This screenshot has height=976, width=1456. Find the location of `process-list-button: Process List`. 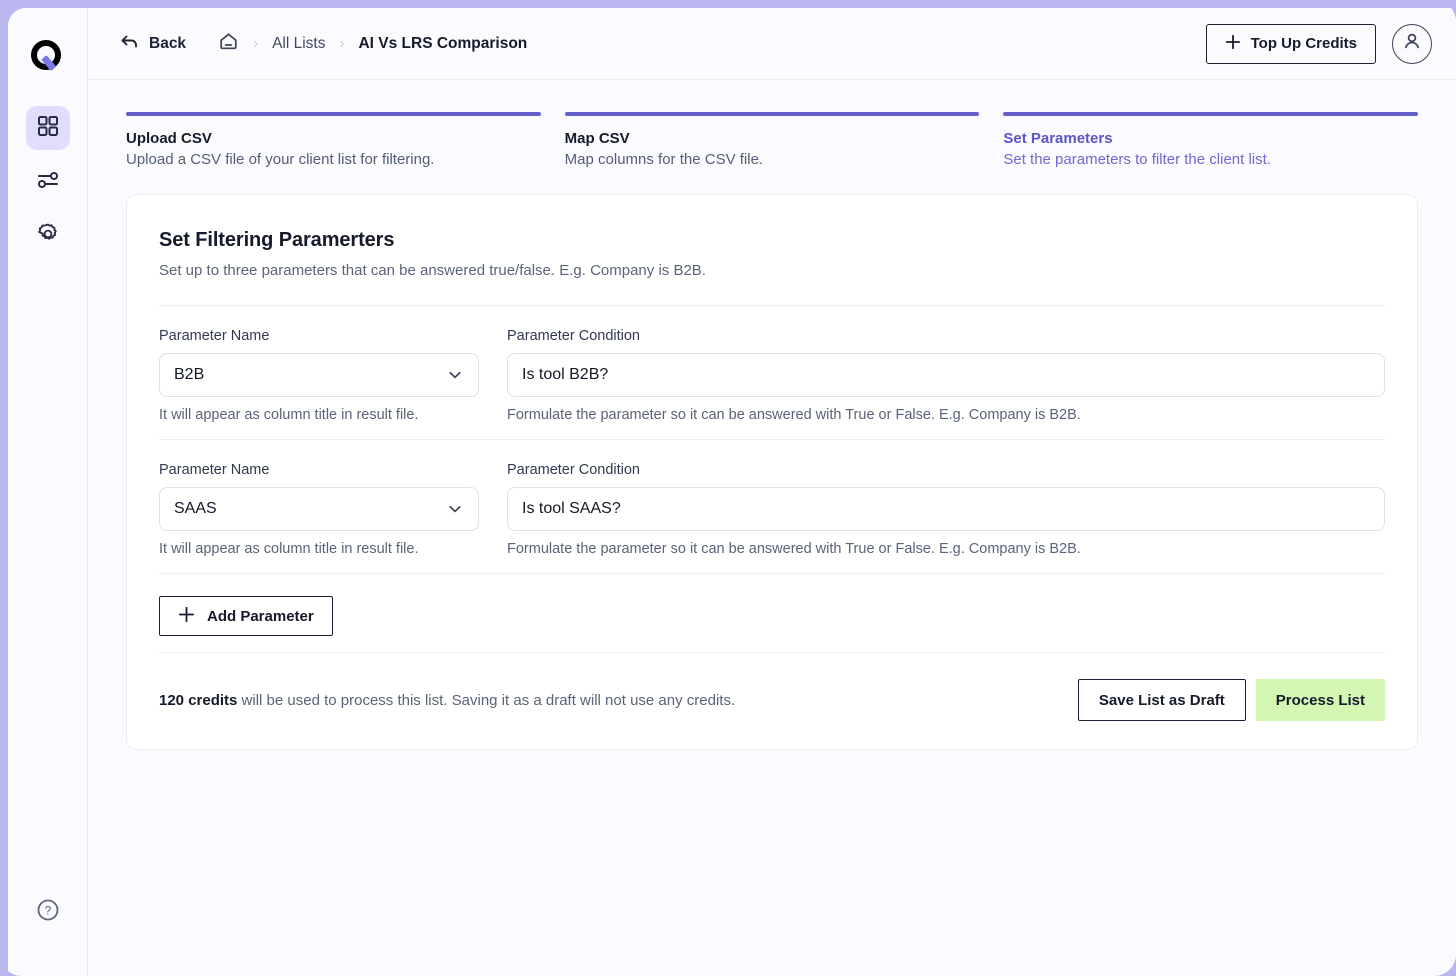

process-list-button: Process List is located at coordinates (1320, 700).